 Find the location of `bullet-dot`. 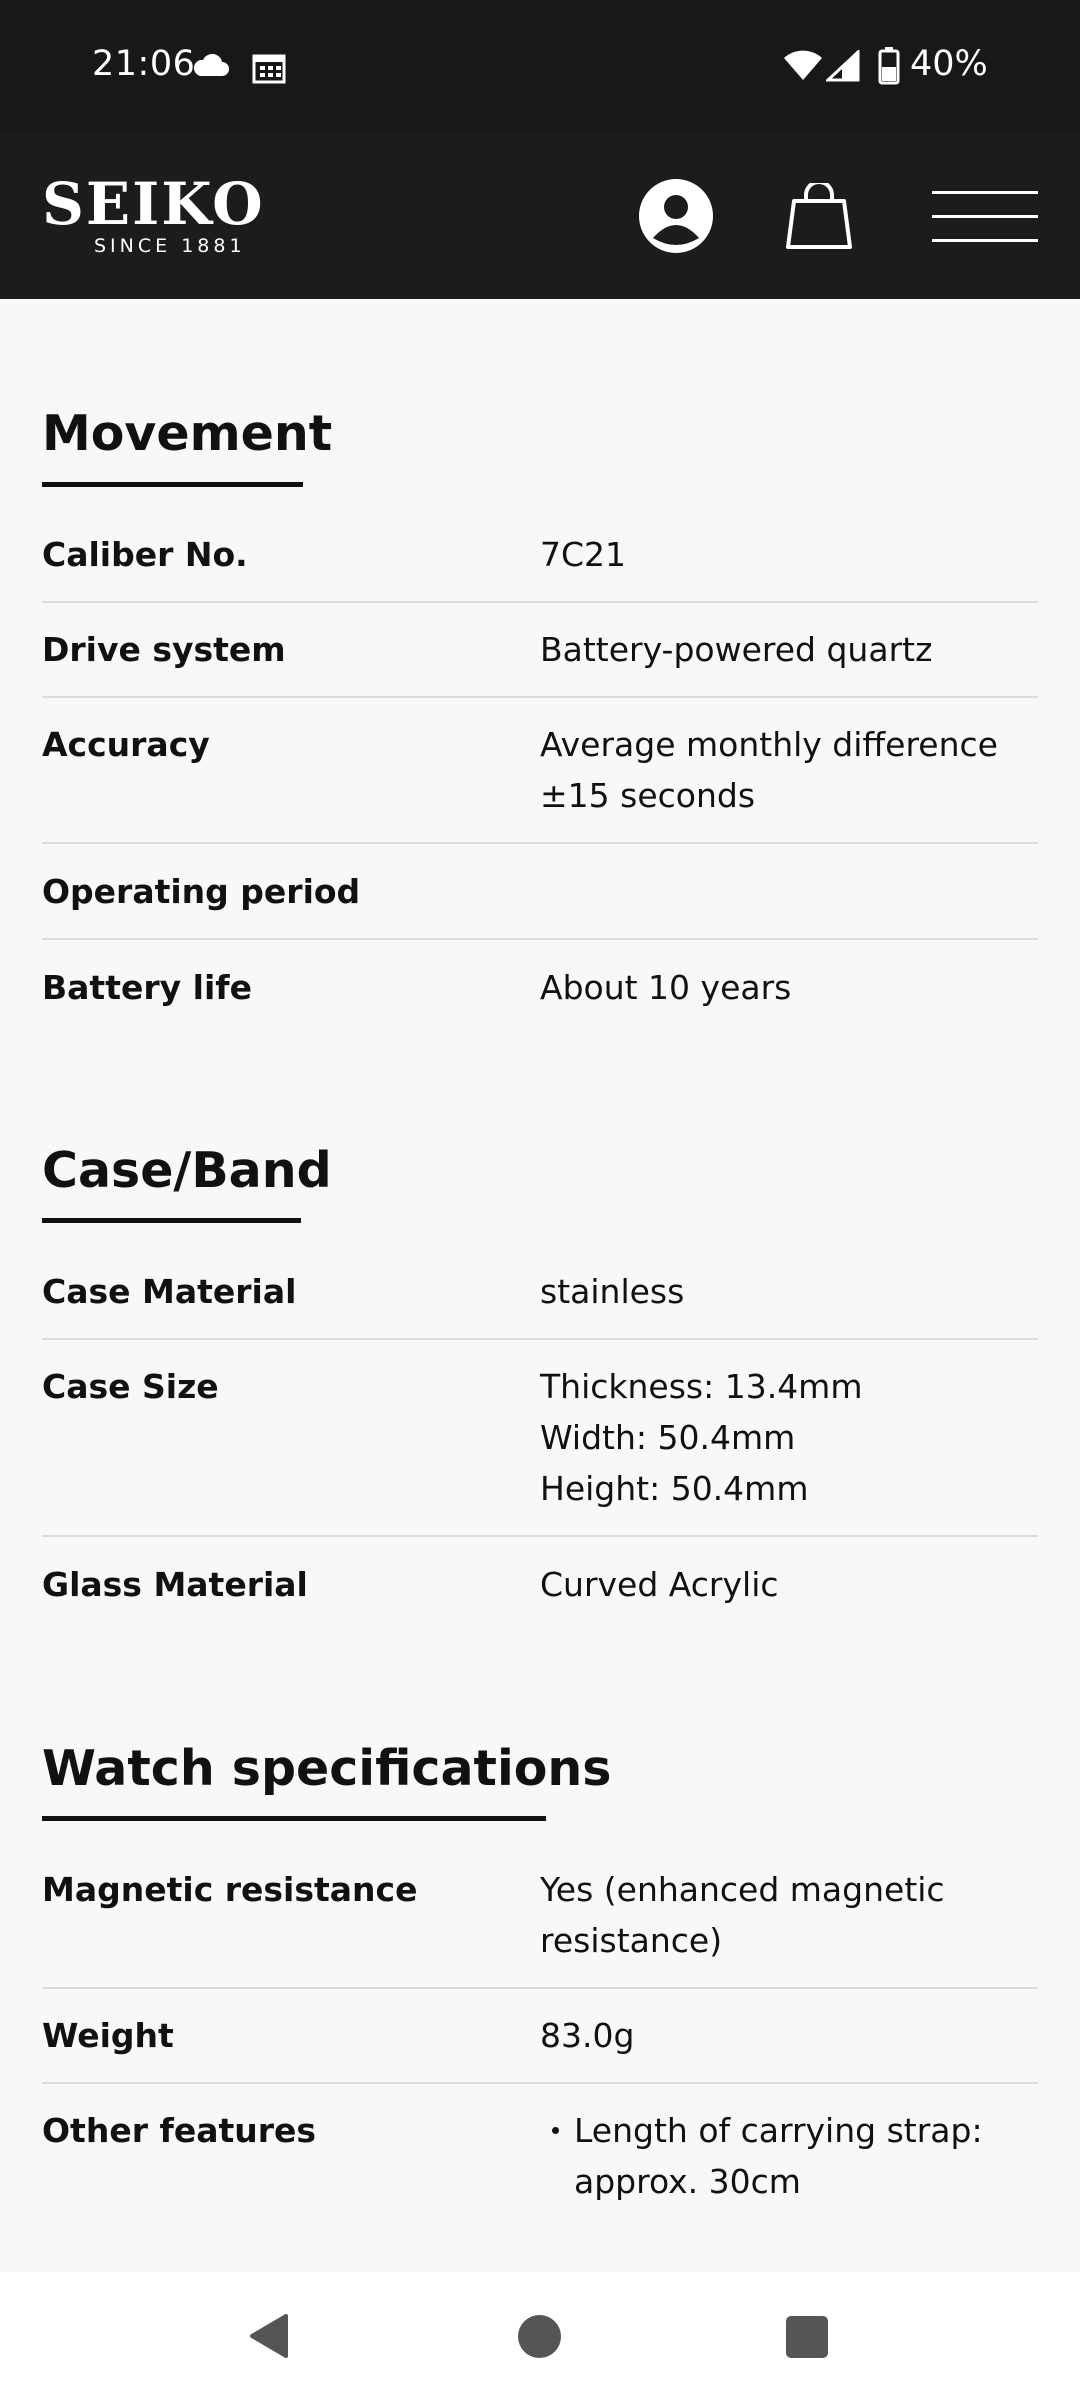

bullet-dot is located at coordinates (555, 2130).